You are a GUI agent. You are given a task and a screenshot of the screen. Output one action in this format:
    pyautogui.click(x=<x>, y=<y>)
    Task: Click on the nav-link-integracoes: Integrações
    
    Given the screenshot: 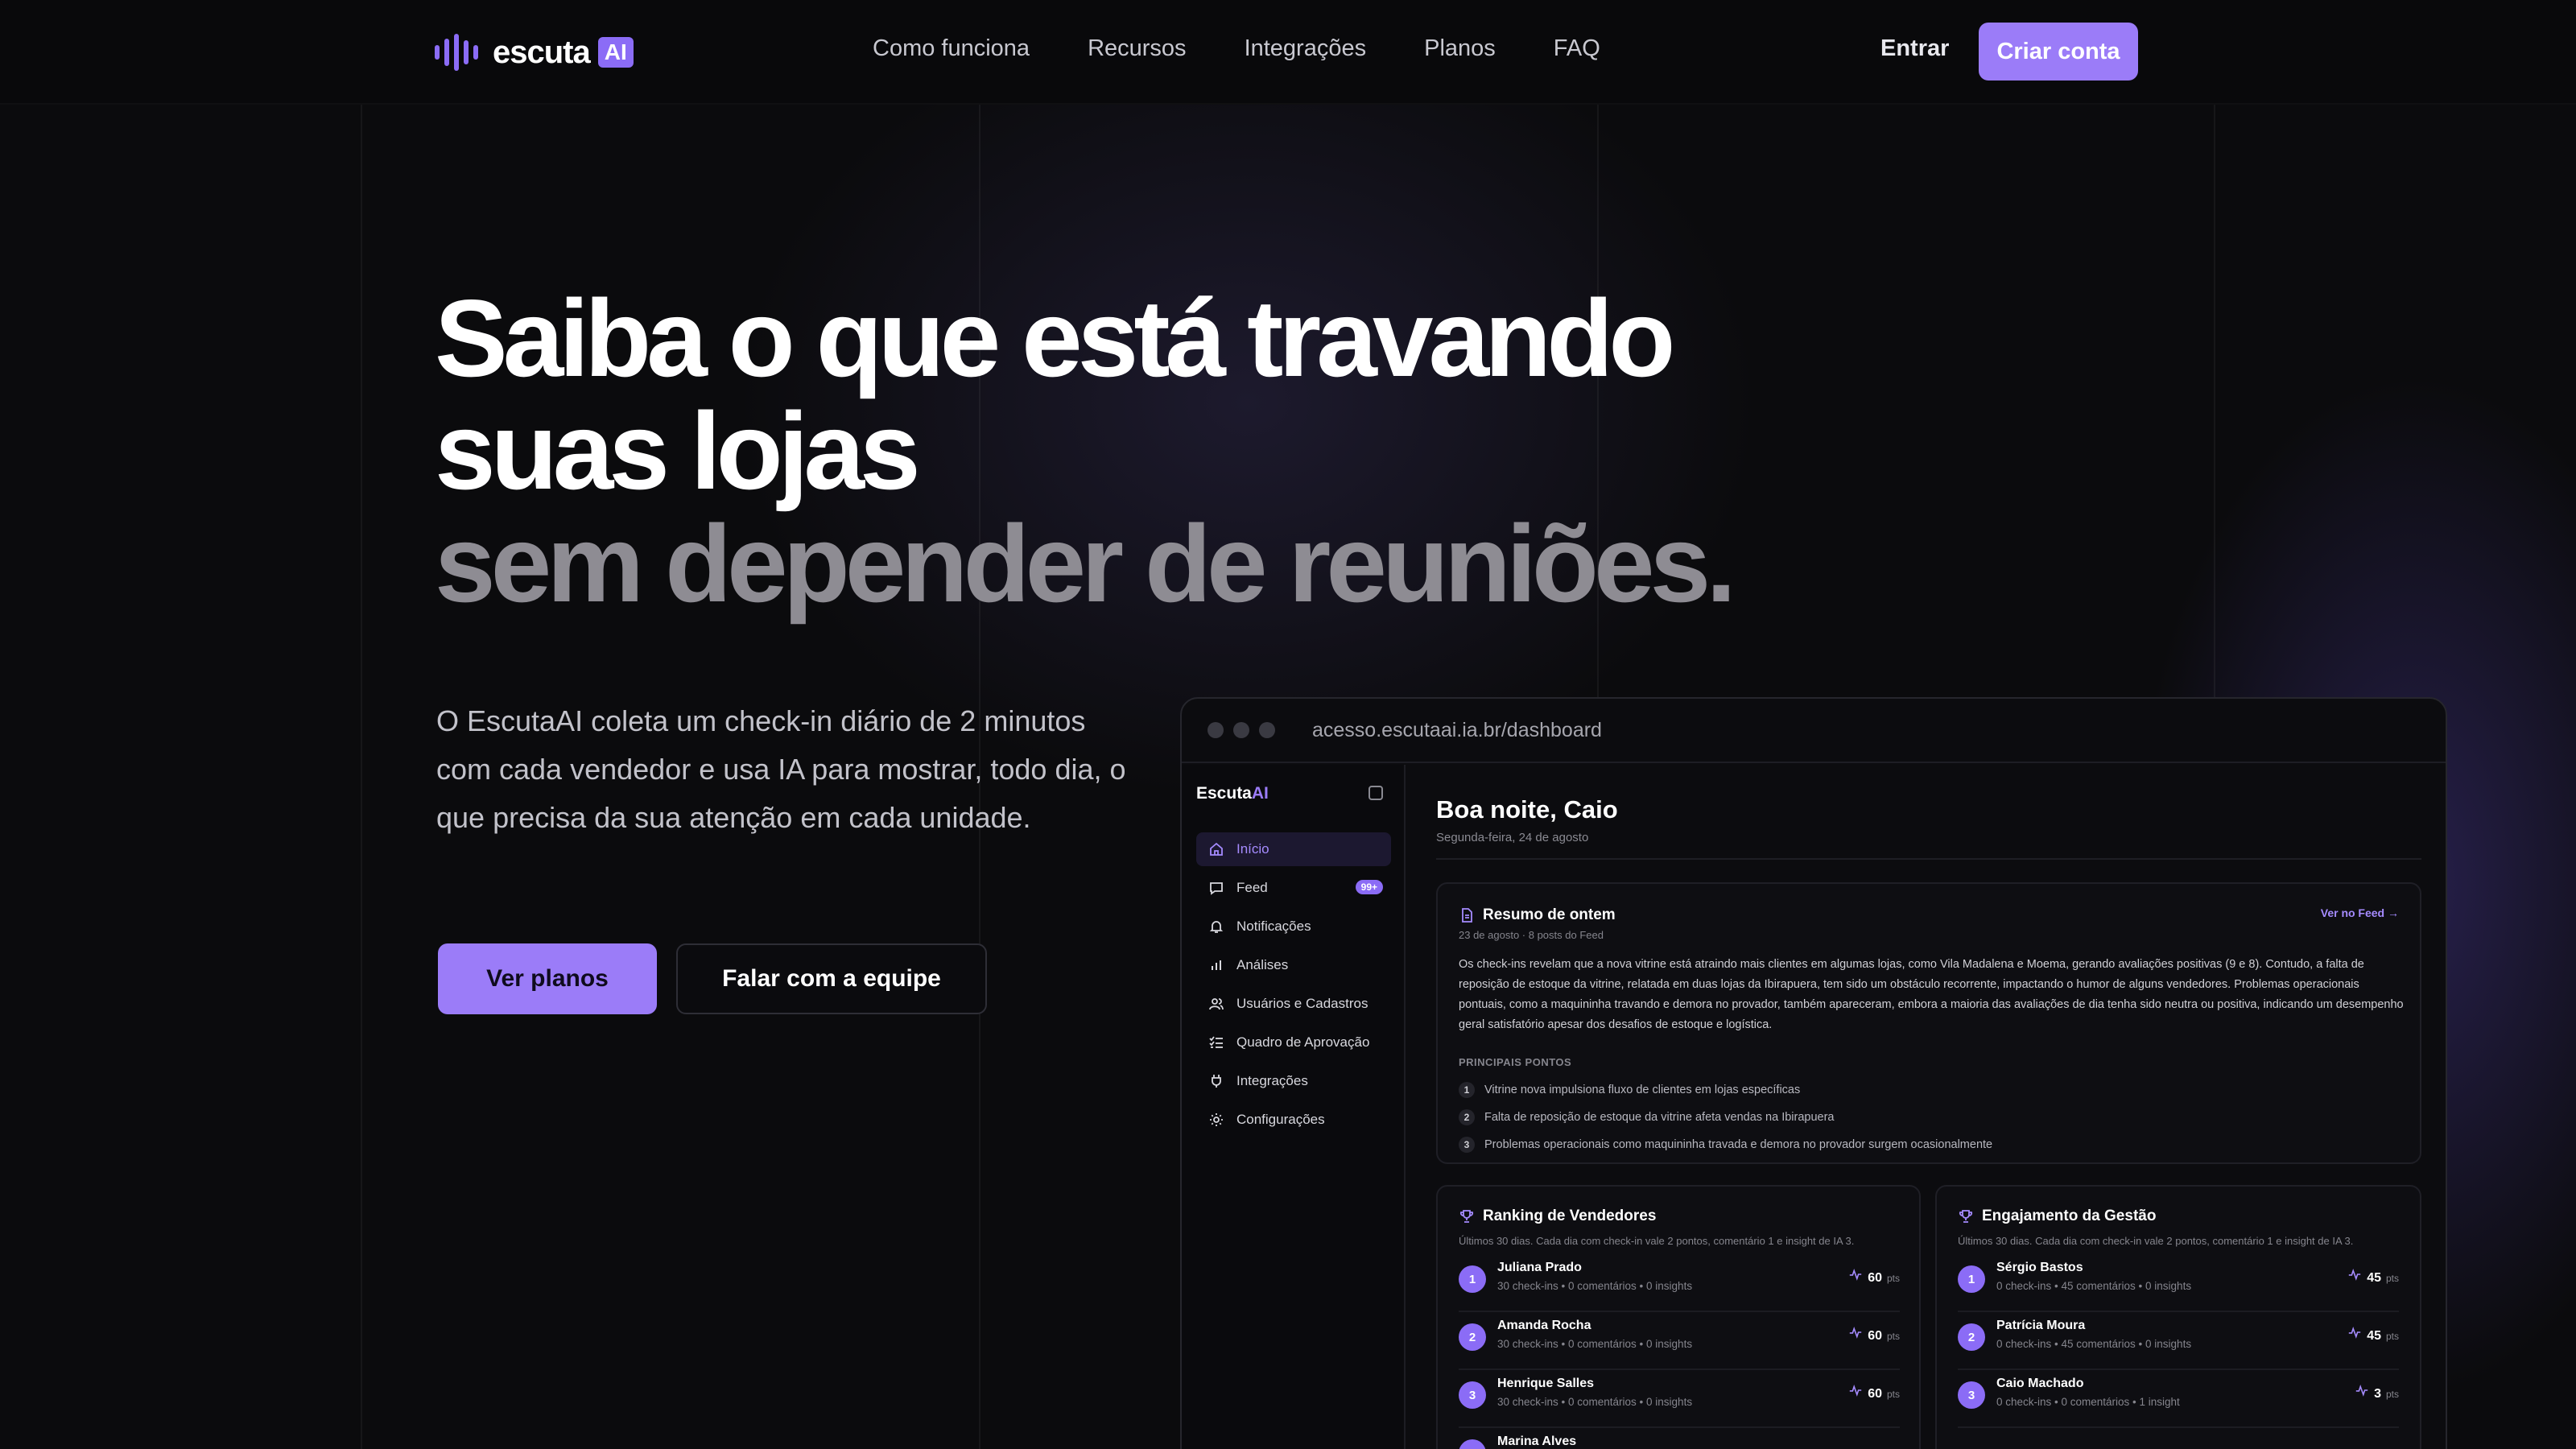 What is the action you would take?
    pyautogui.click(x=1306, y=48)
    